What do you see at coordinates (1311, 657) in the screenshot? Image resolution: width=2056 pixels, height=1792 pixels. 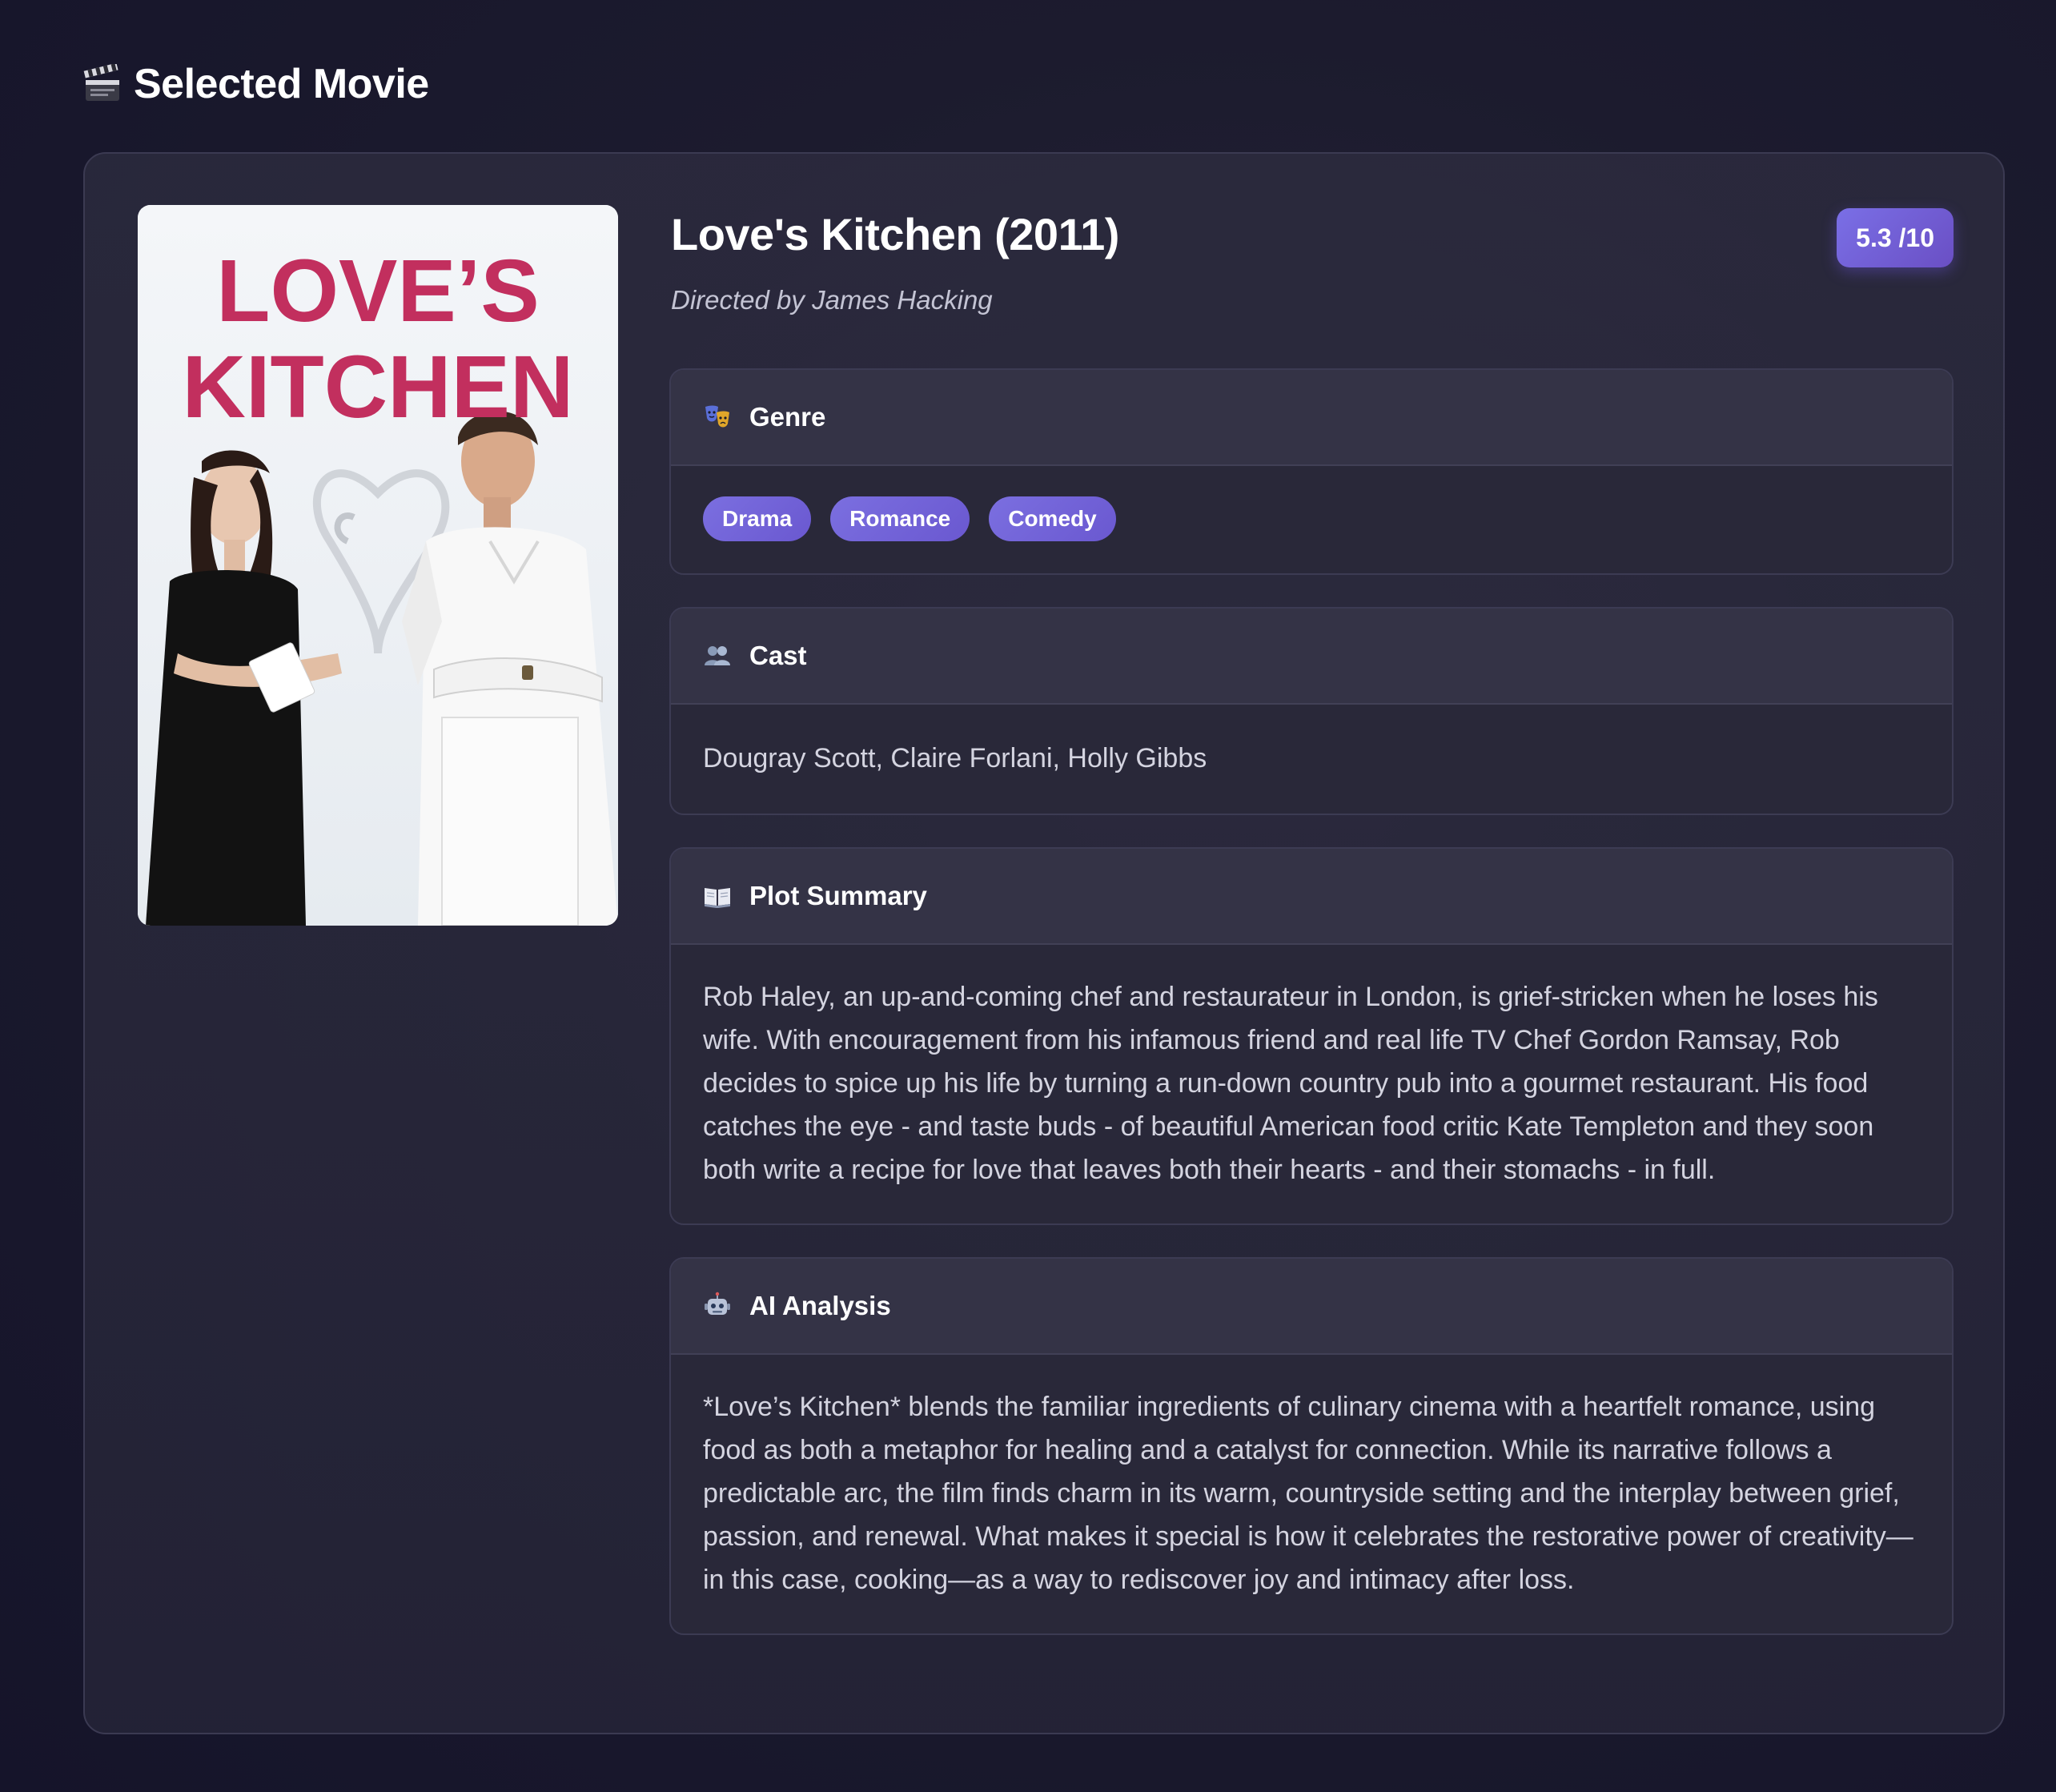 I see `cast-header: Cast` at bounding box center [1311, 657].